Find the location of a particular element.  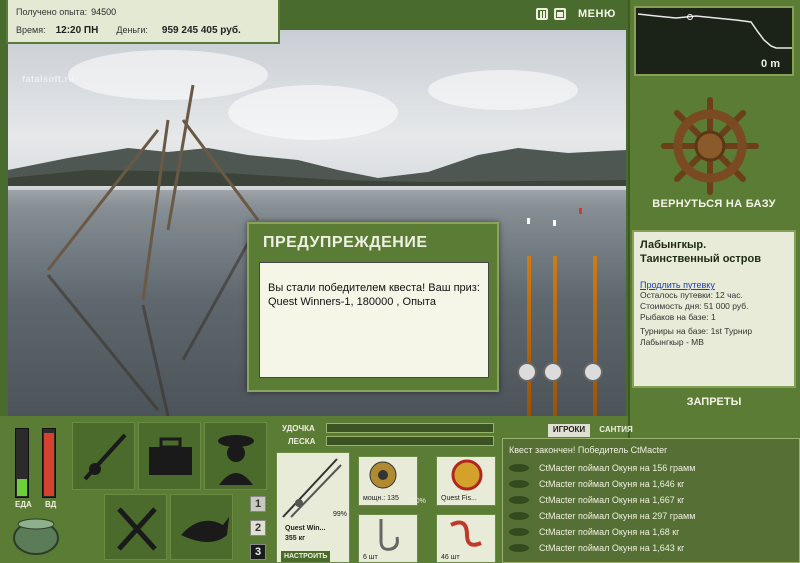

return-to-base-button: ВЕРНУТЬСЯ НА БАЗУ is located at coordinates (714, 204).